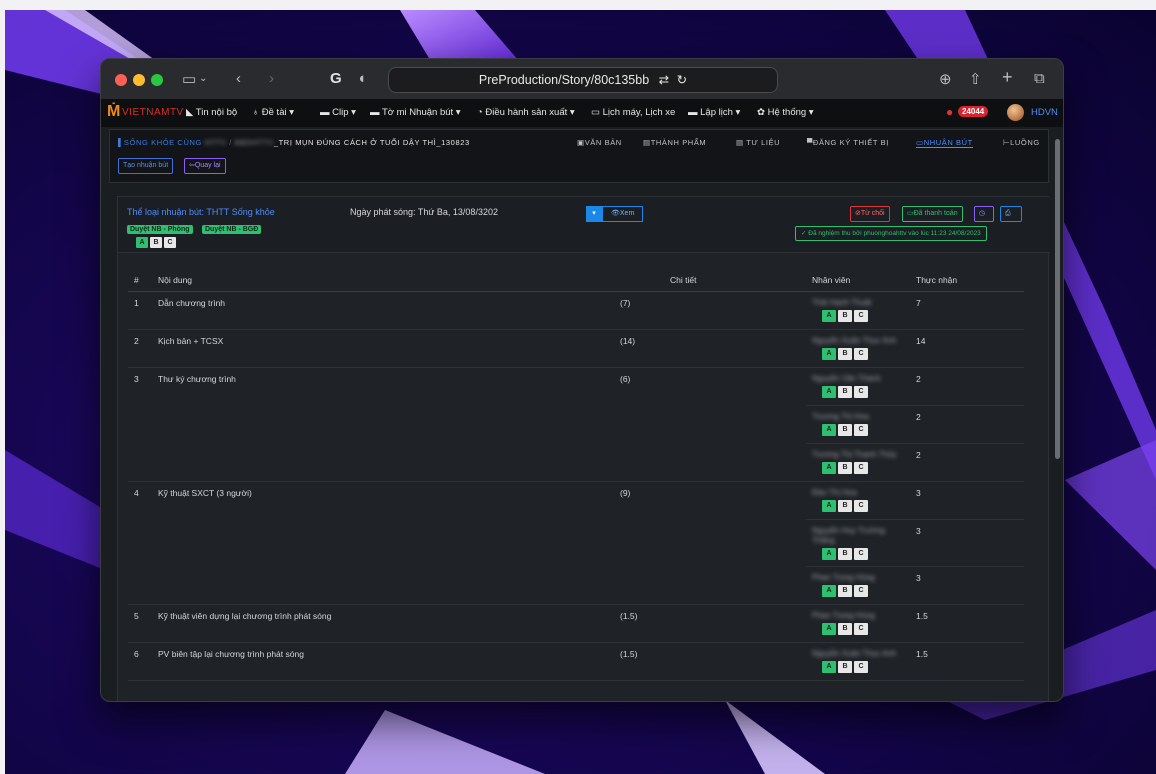  Describe the element at coordinates (140, 661) in the screenshot. I see `cell-num: 6` at that location.